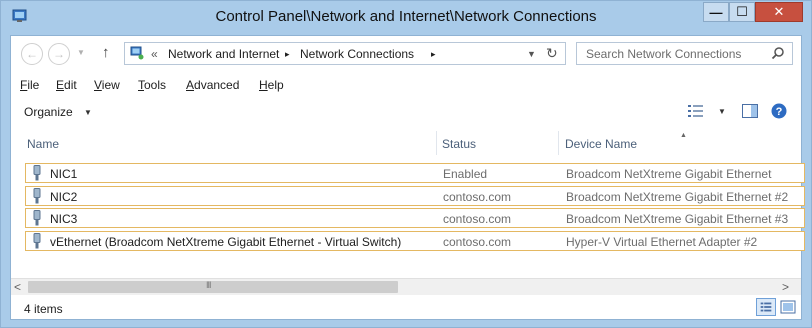 This screenshot has width=812, height=328. Describe the element at coordinates (64, 197) in the screenshot. I see `connection-name: NIC2` at that location.